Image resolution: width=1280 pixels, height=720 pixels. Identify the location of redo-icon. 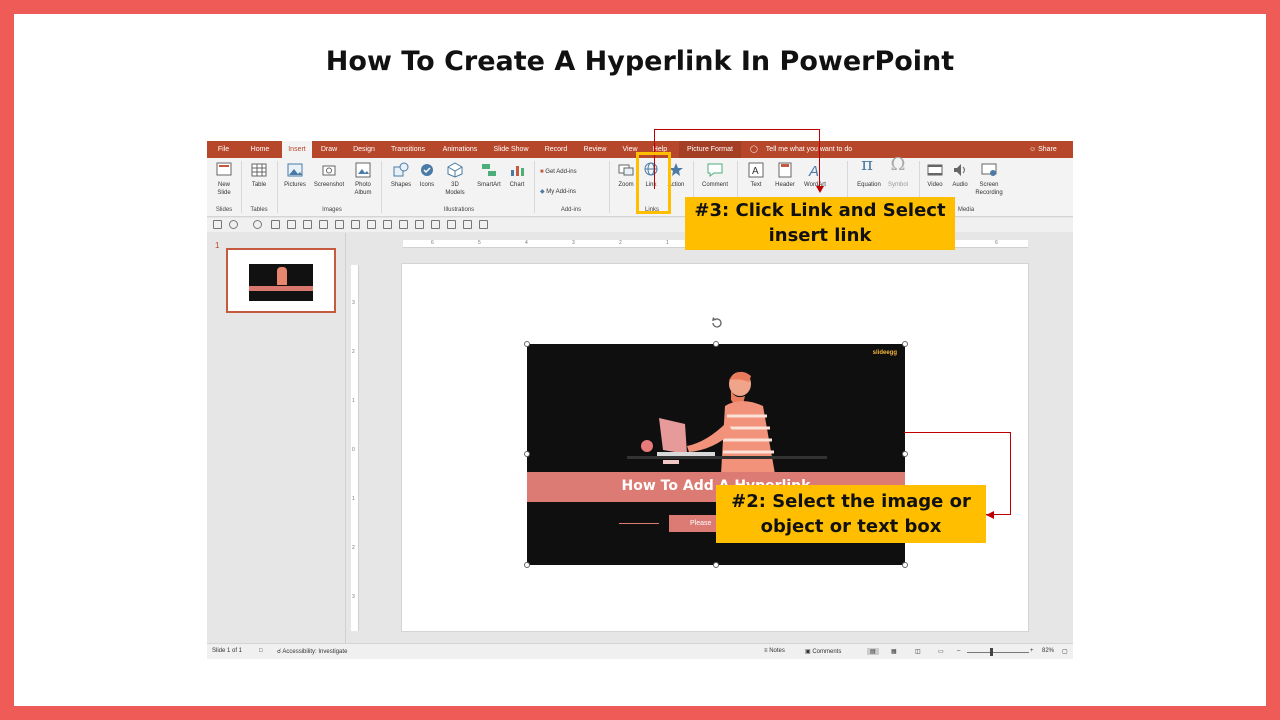
(257, 224).